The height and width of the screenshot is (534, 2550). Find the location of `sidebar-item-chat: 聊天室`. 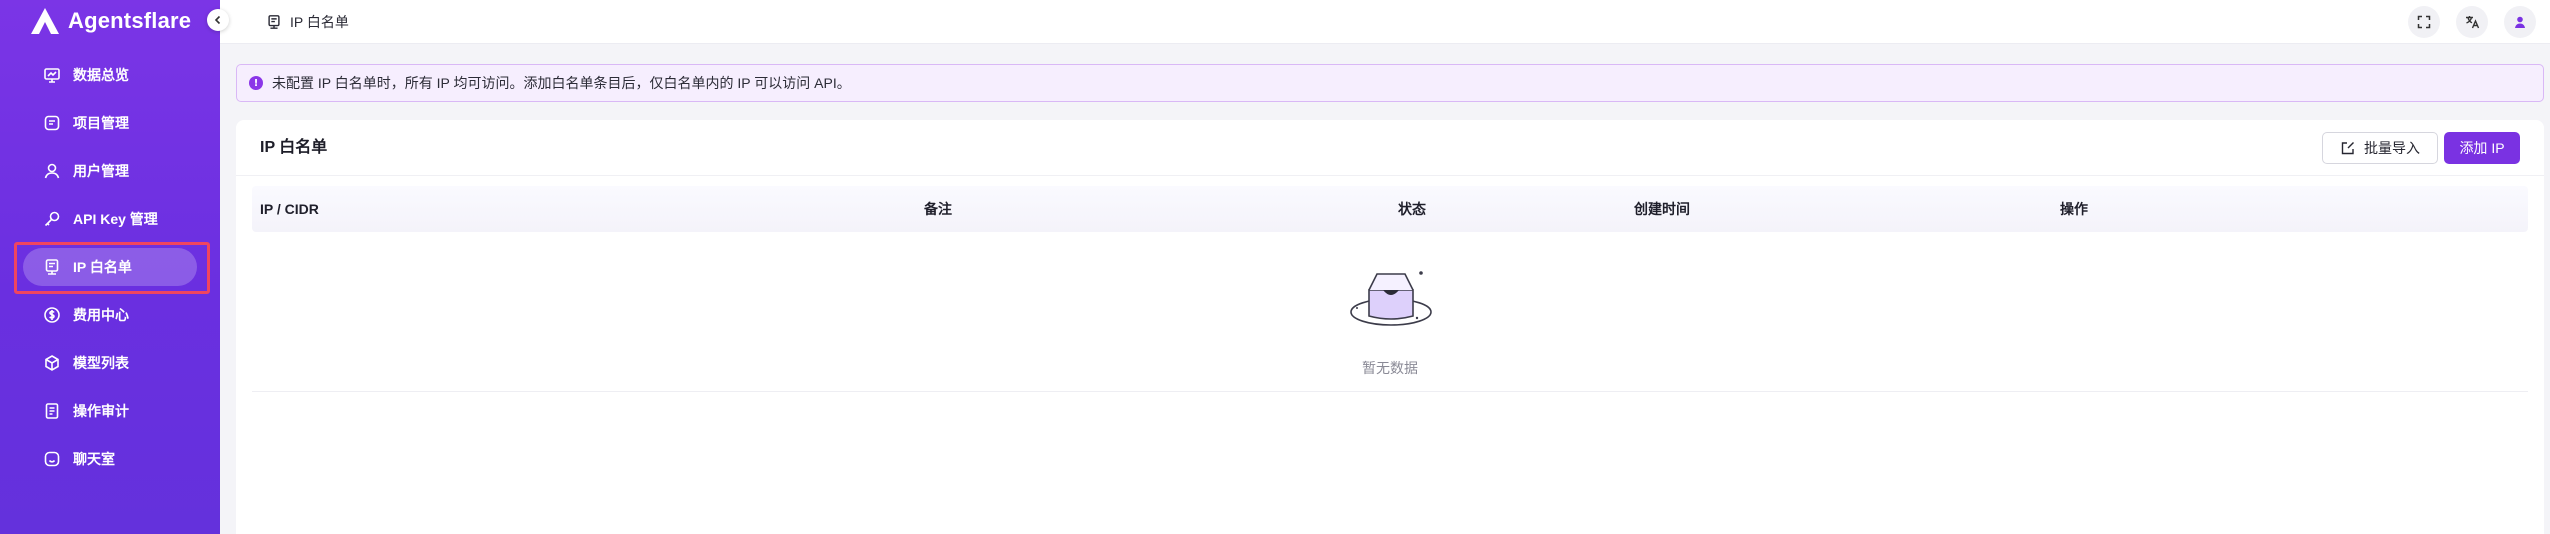

sidebar-item-chat: 聊天室 is located at coordinates (110, 459).